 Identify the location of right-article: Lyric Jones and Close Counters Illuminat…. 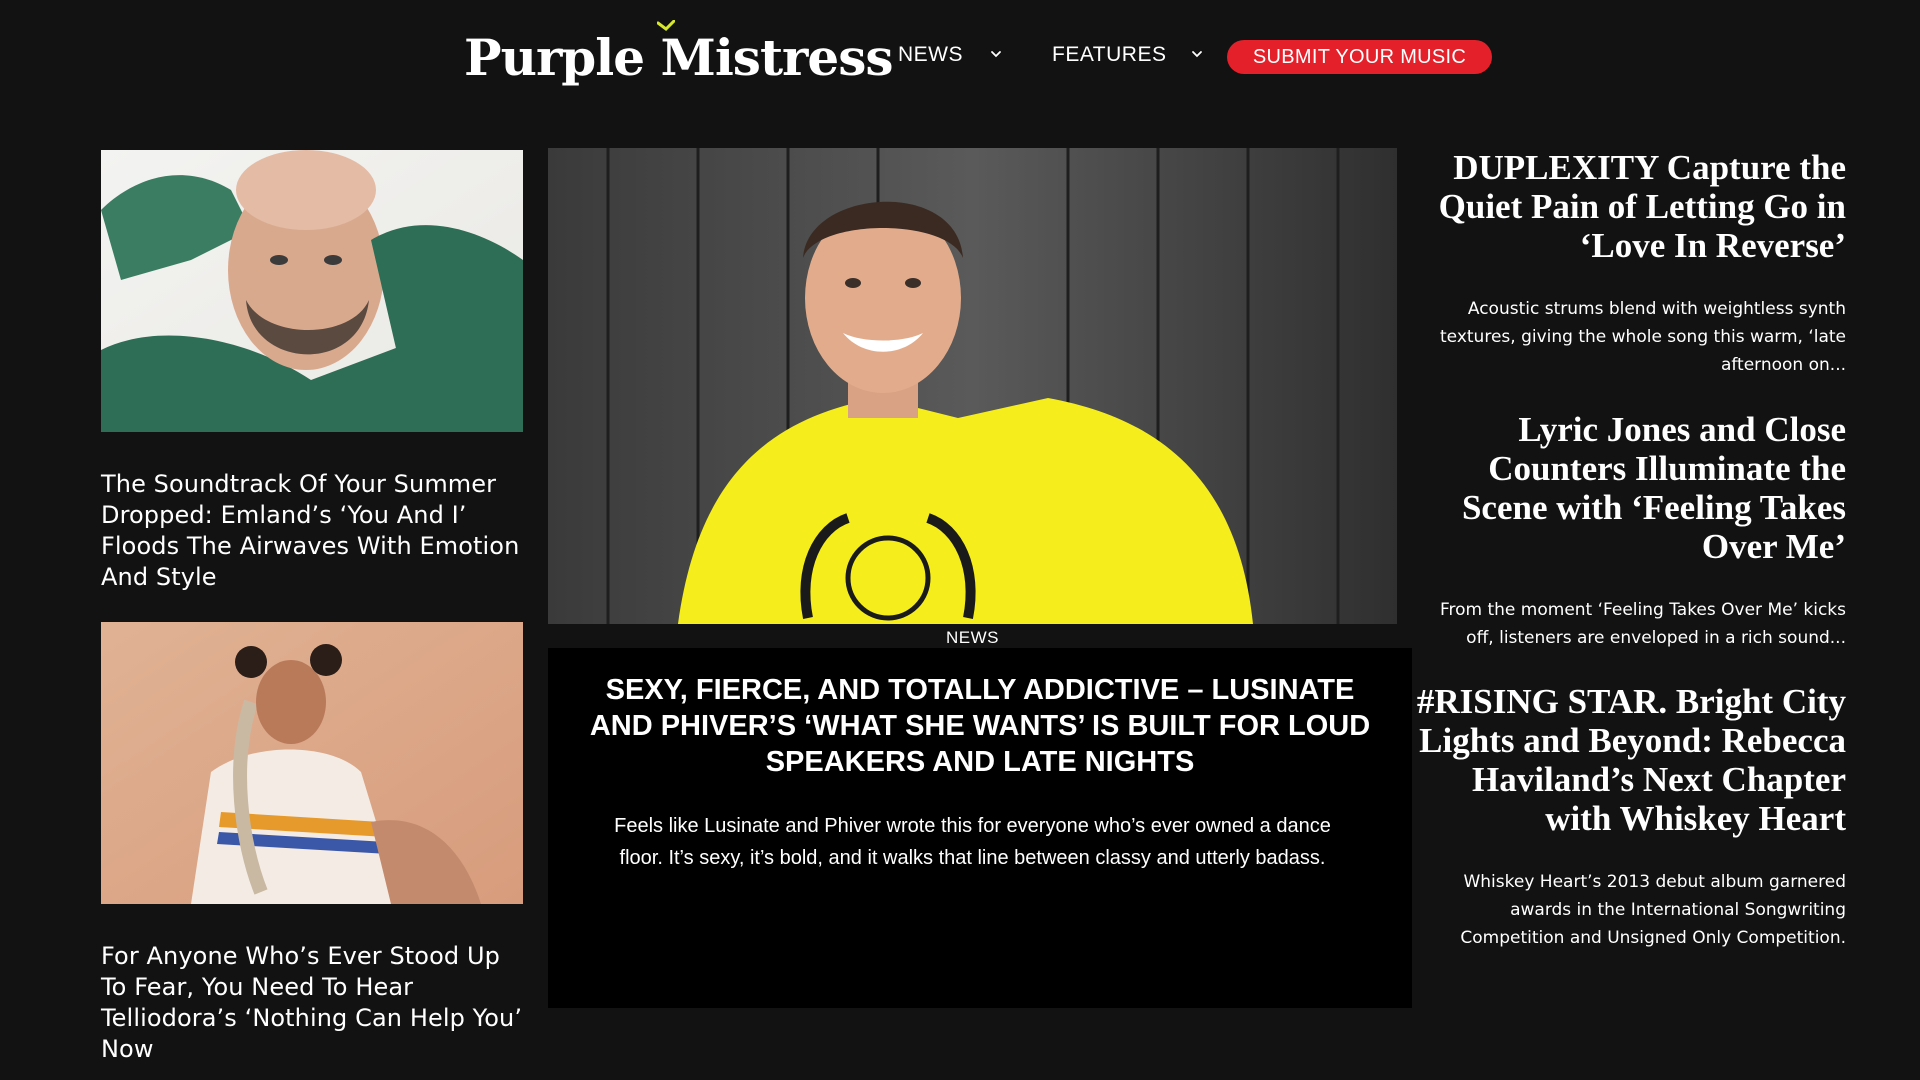
(1631, 531).